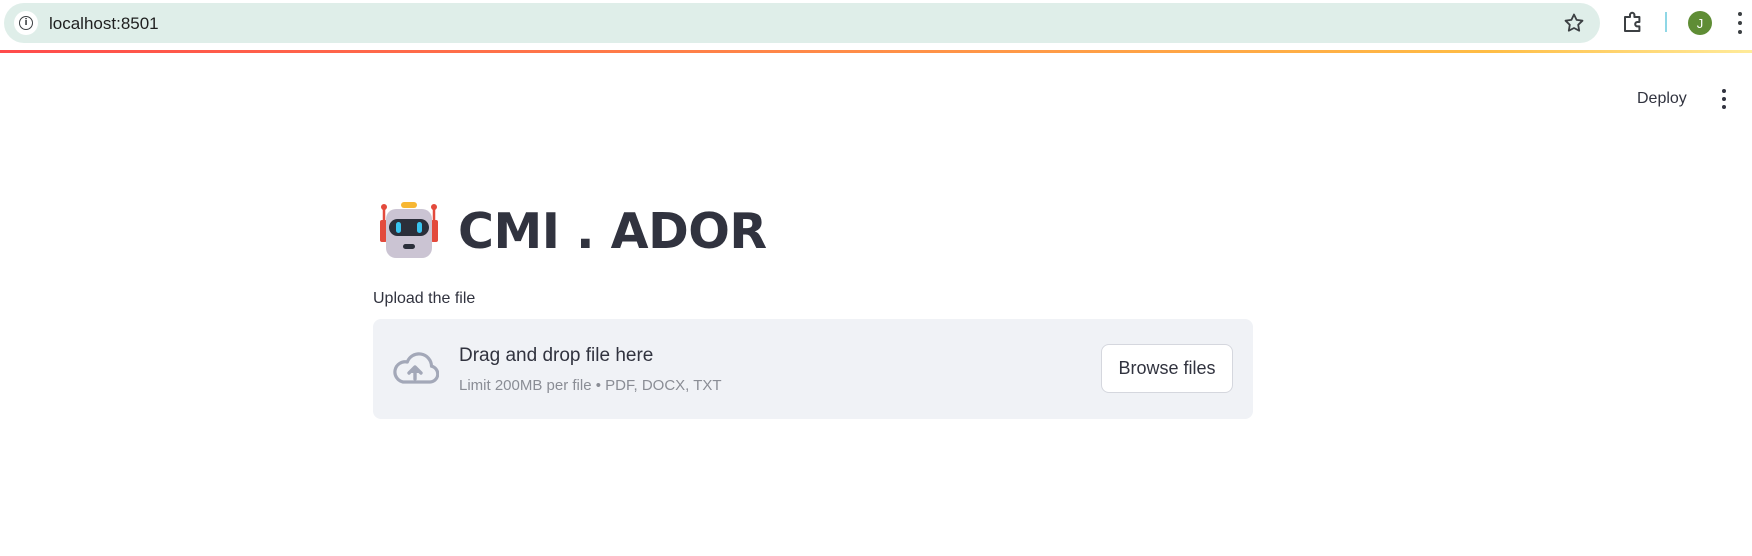  What do you see at coordinates (590, 385) in the screenshot?
I see `dropzone-limit-text: Limit 200MB per file • PDF, DOCX, TXT` at bounding box center [590, 385].